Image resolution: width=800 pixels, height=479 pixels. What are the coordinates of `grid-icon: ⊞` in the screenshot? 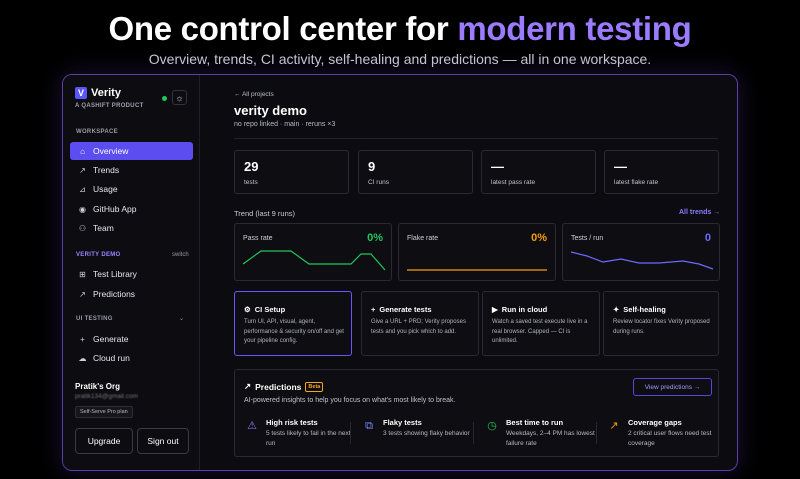 It's located at (82, 274).